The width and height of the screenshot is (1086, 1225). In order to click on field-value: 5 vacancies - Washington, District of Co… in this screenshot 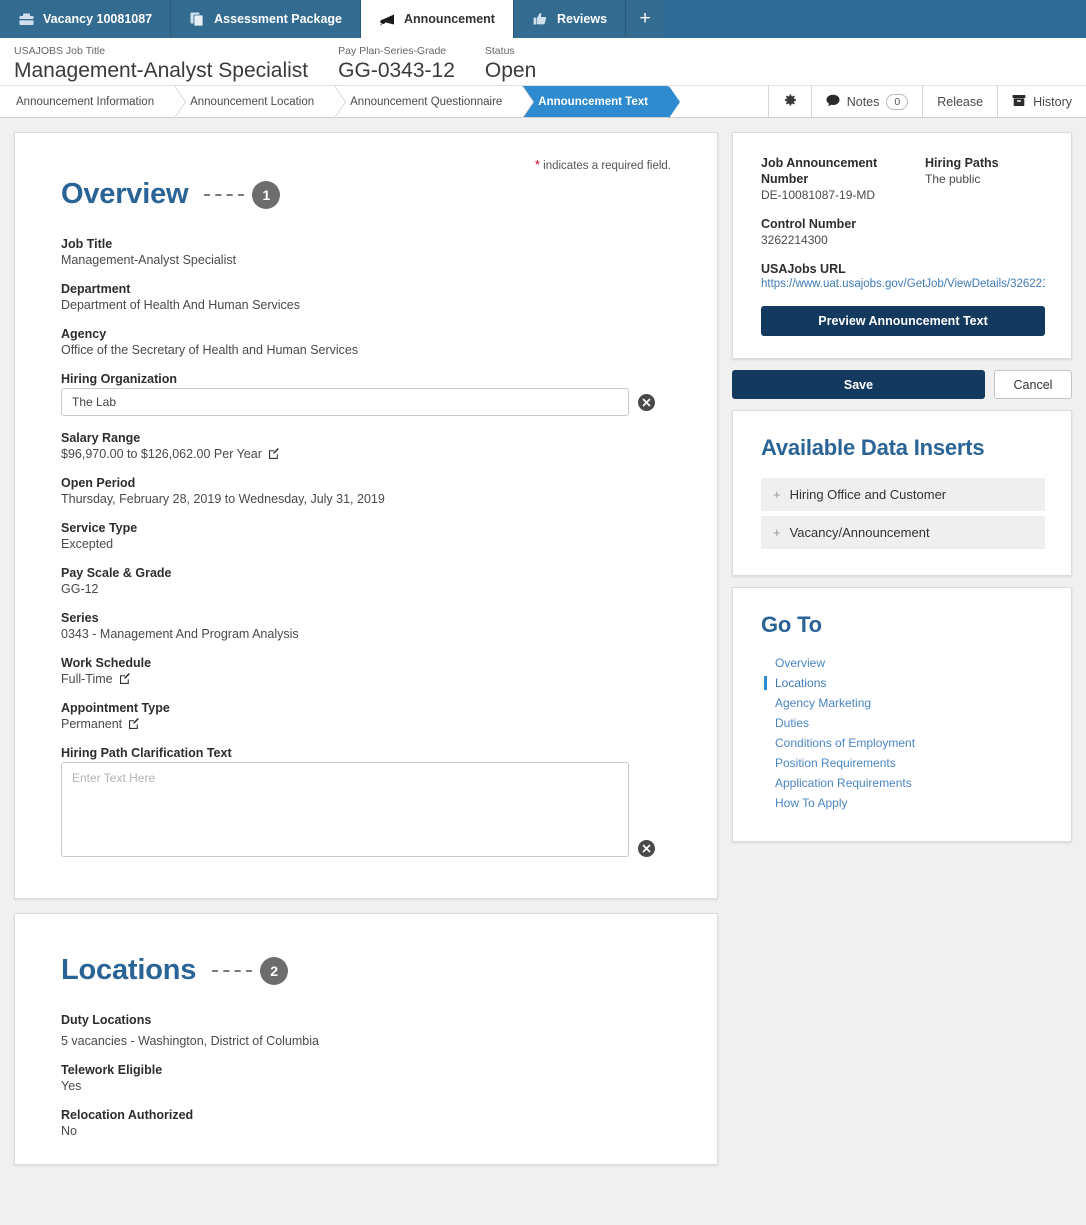, I will do `click(190, 1041)`.